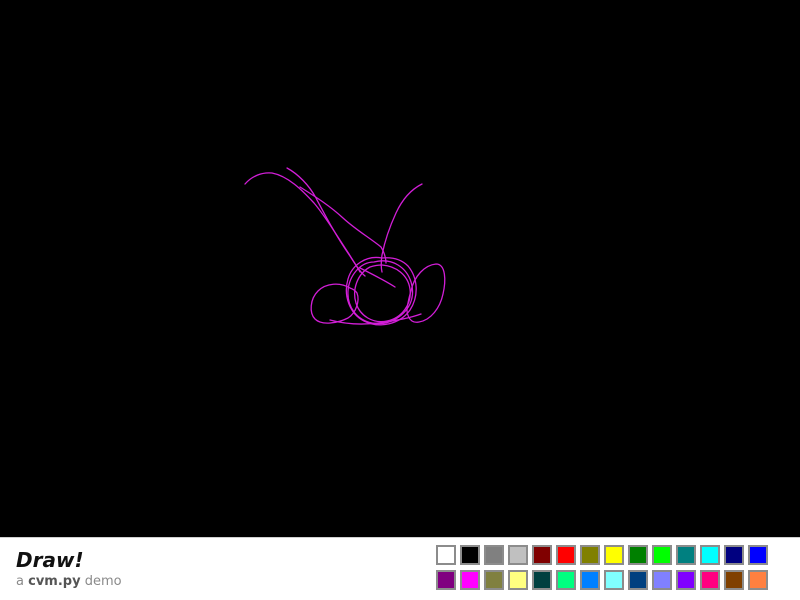 The image size is (800, 600). I want to click on stroke-body-loop, so click(380, 292).